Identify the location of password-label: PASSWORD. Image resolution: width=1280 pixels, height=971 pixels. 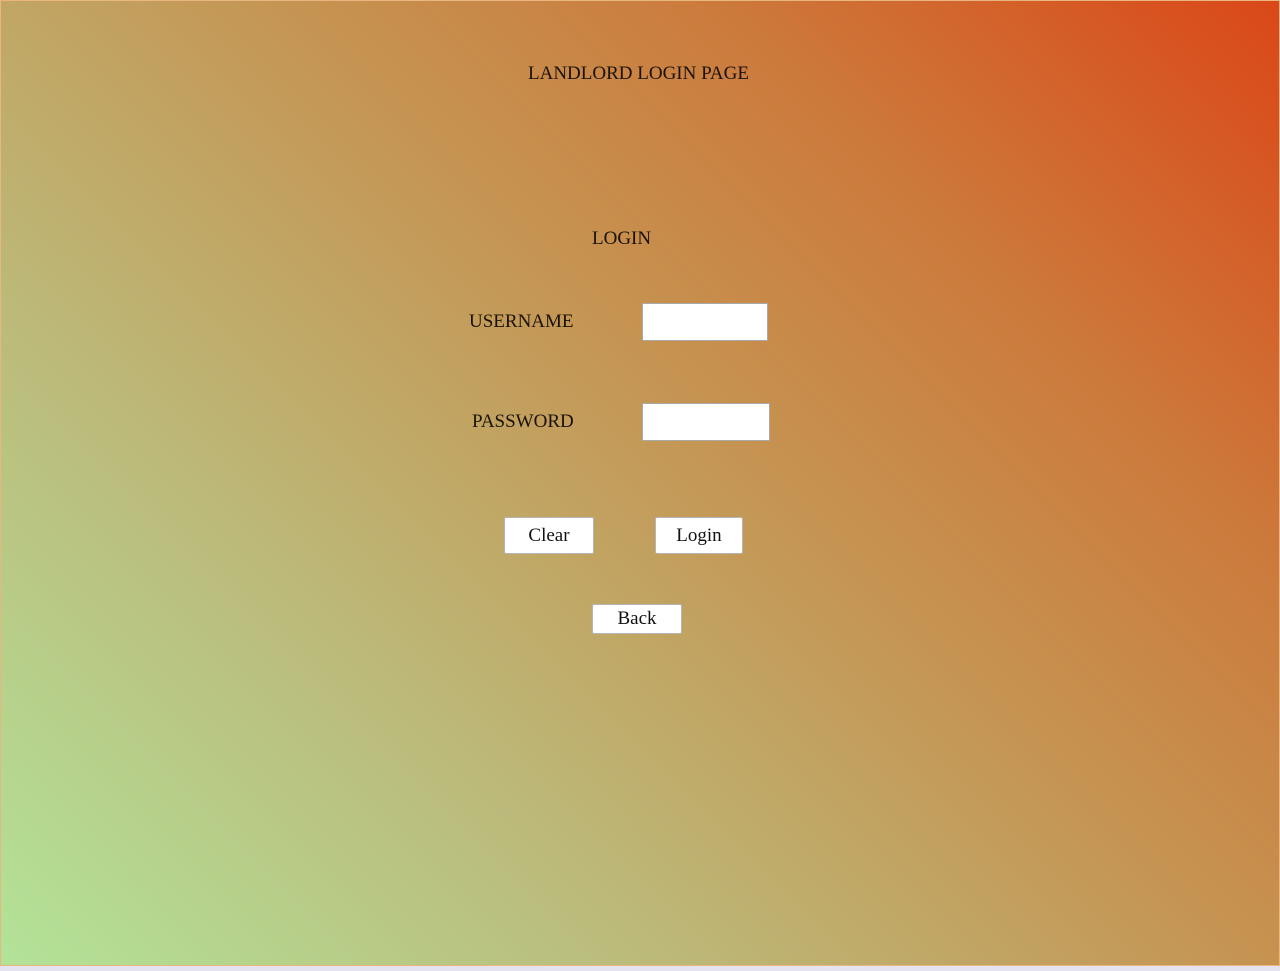
(523, 421).